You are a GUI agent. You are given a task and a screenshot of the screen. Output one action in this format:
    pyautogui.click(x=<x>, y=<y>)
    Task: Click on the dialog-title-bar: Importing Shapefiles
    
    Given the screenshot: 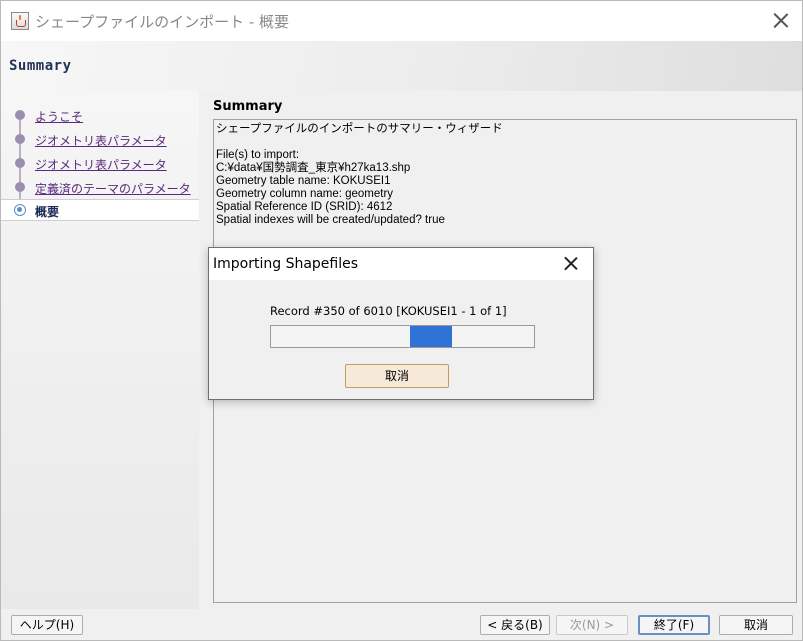 What is the action you would take?
    pyautogui.click(x=401, y=264)
    